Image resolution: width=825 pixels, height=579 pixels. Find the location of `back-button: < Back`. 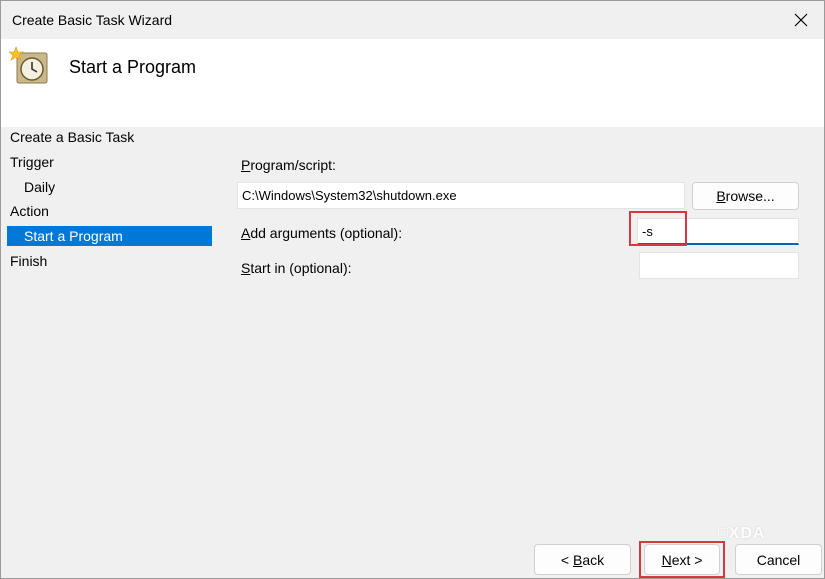

back-button: < Back is located at coordinates (582, 559).